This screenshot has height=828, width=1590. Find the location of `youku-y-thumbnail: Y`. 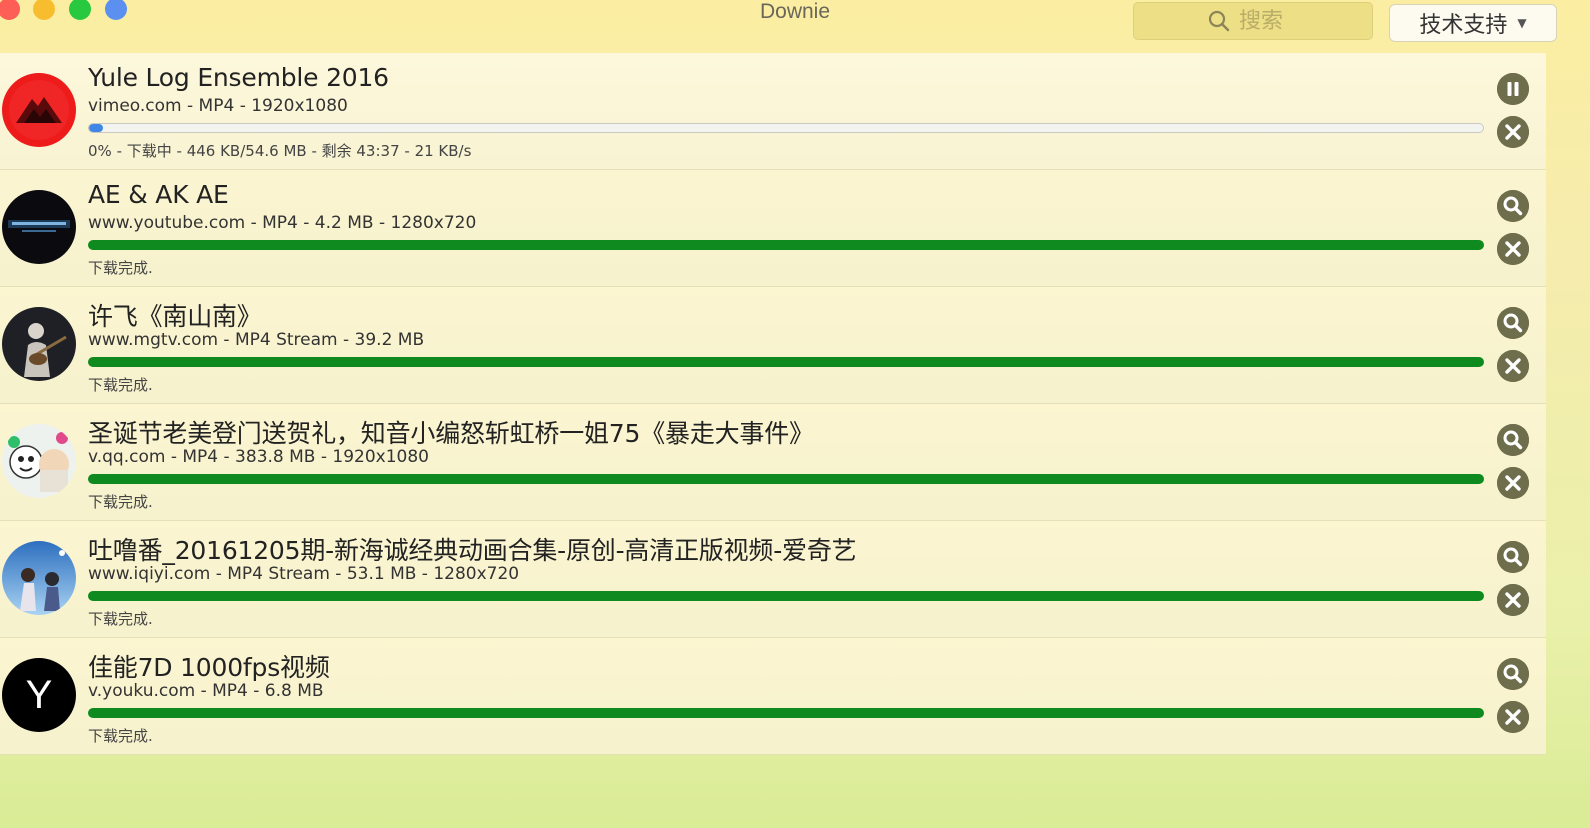

youku-y-thumbnail: Y is located at coordinates (39, 695).